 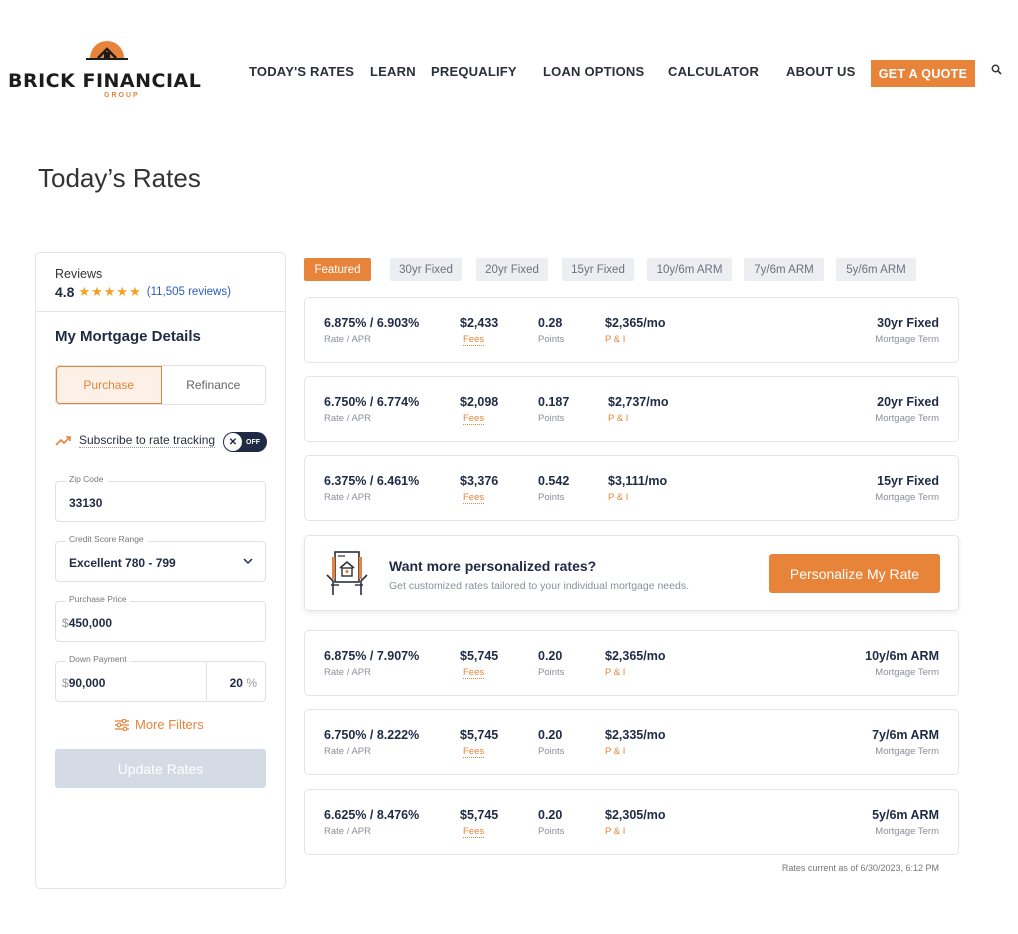 What do you see at coordinates (593, 71) in the screenshot?
I see `nav-loan-options: LOAN OPTIONS` at bounding box center [593, 71].